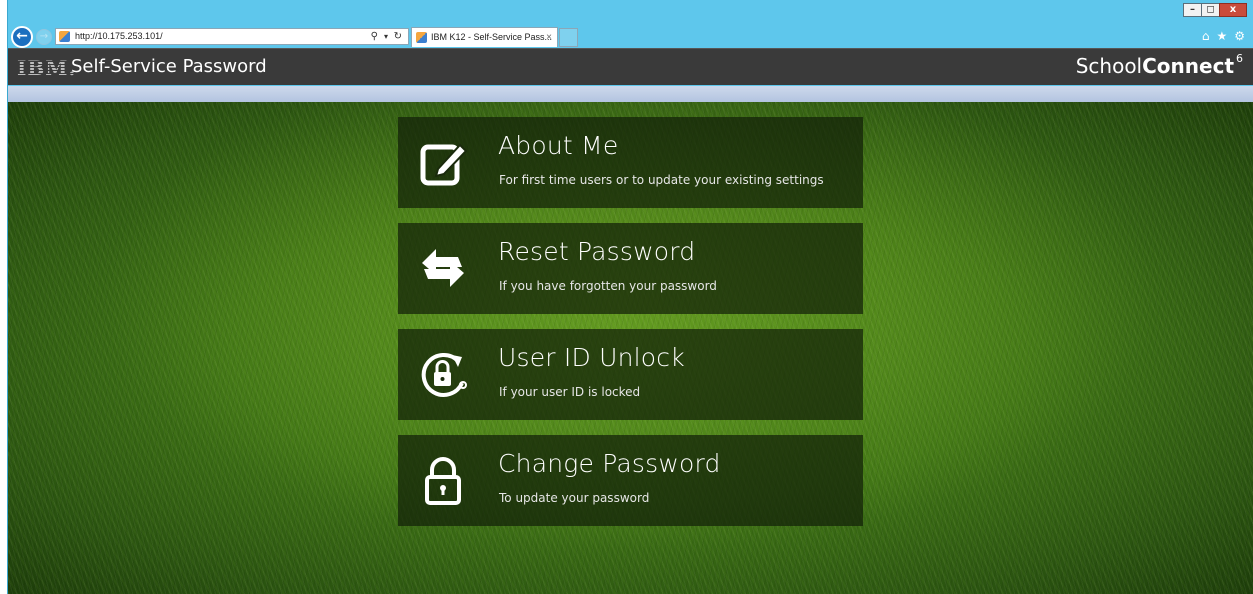 The height and width of the screenshot is (594, 1253). What do you see at coordinates (443, 268) in the screenshot?
I see `swap-arrows-icon` at bounding box center [443, 268].